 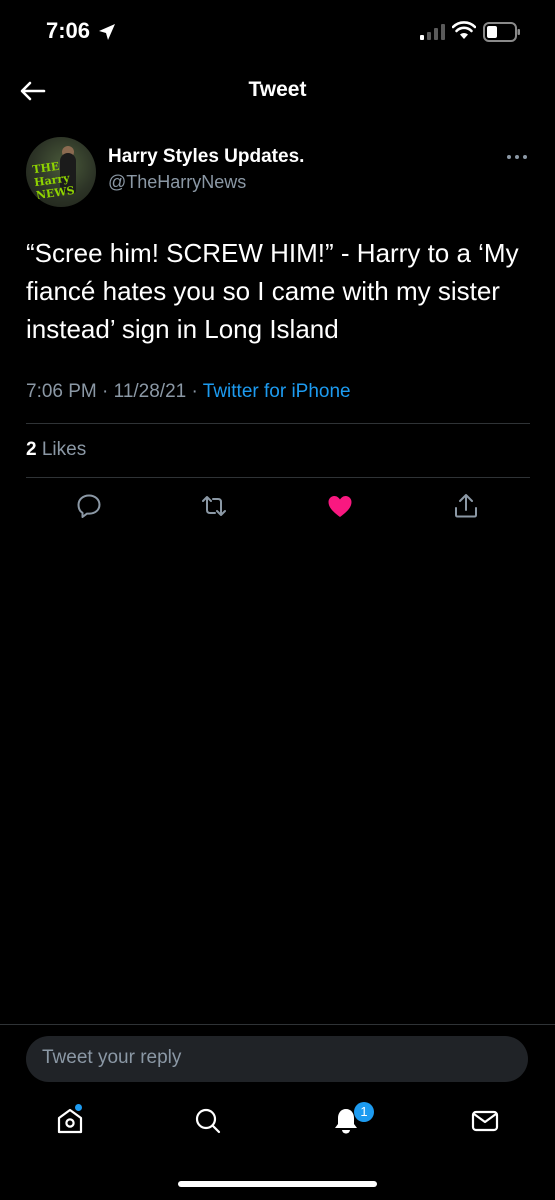 What do you see at coordinates (501, 32) in the screenshot?
I see `battery-icon` at bounding box center [501, 32].